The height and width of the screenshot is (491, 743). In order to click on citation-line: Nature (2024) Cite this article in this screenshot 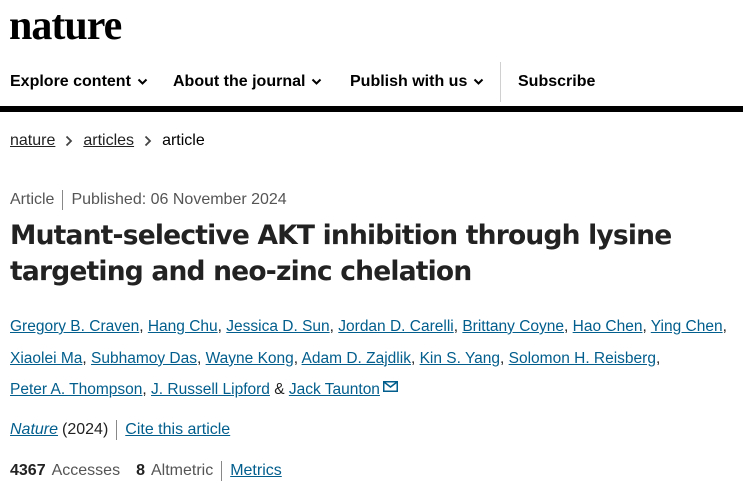, I will do `click(120, 430)`.